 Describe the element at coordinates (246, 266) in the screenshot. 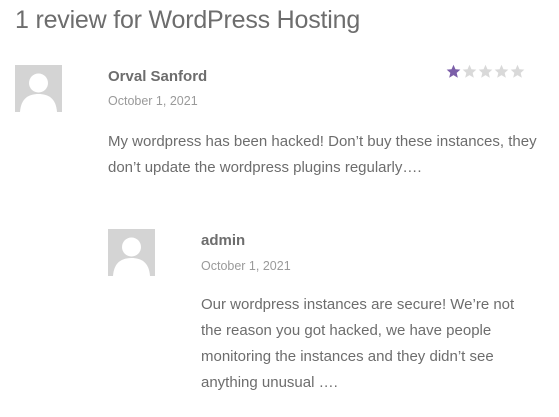

I see `reply-date: October 1, 2021` at that location.